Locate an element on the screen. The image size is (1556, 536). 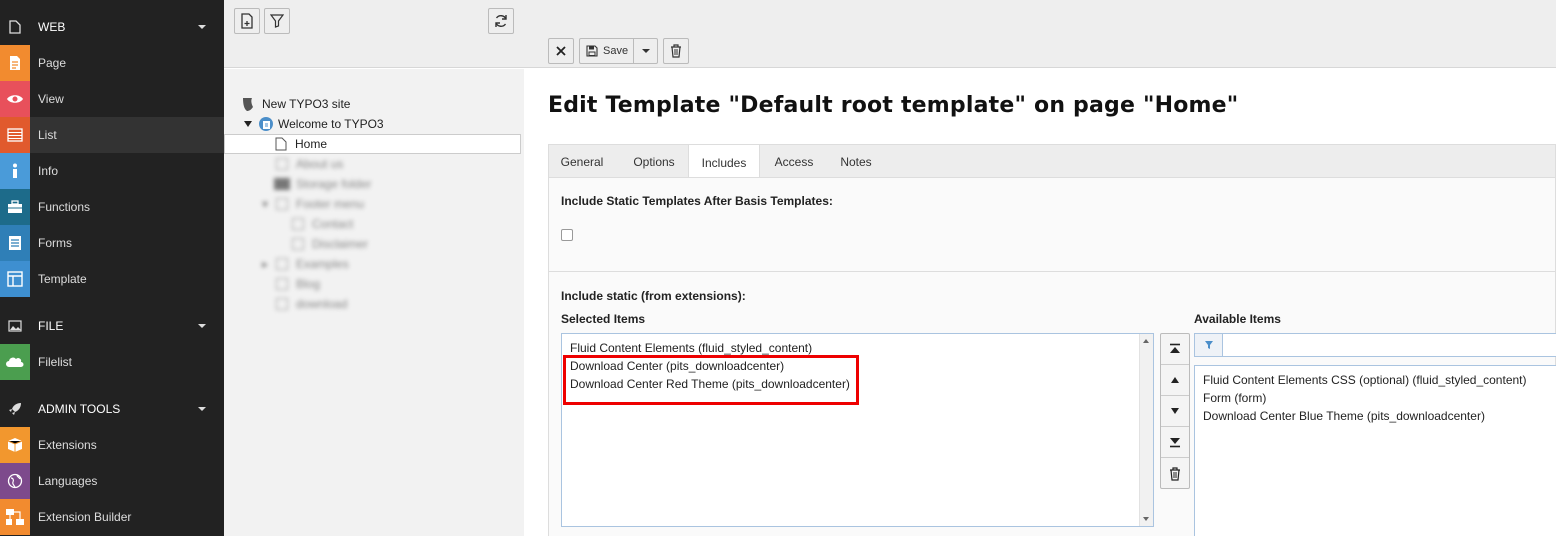
tab-notes: Notes is located at coordinates (856, 162).